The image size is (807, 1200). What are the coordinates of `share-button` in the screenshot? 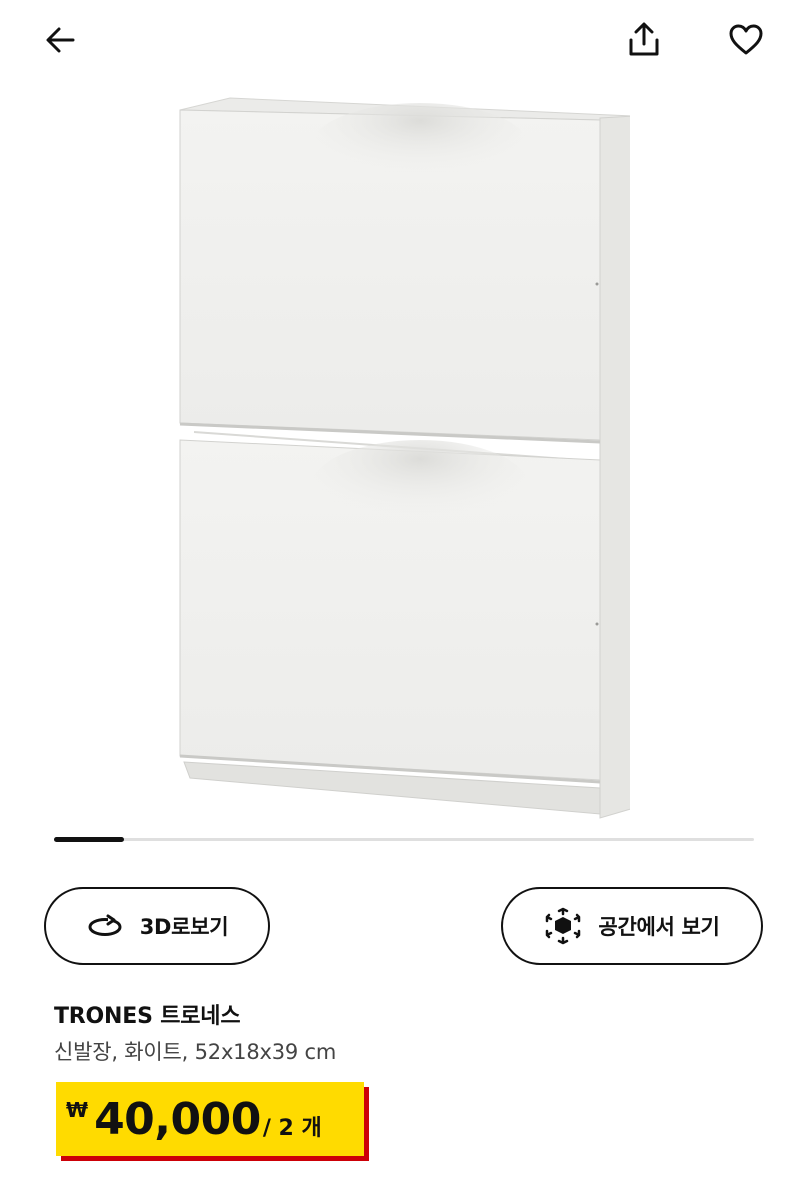 It's located at (644, 40).